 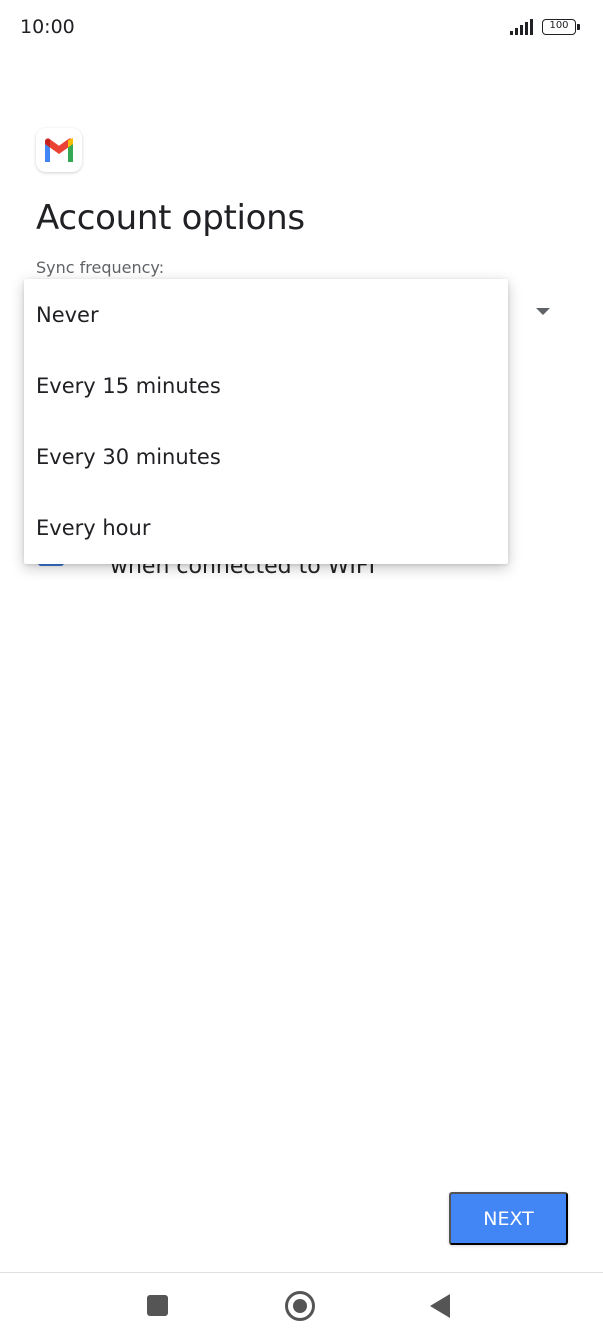 I want to click on back-icon, so click(x=440, y=1306).